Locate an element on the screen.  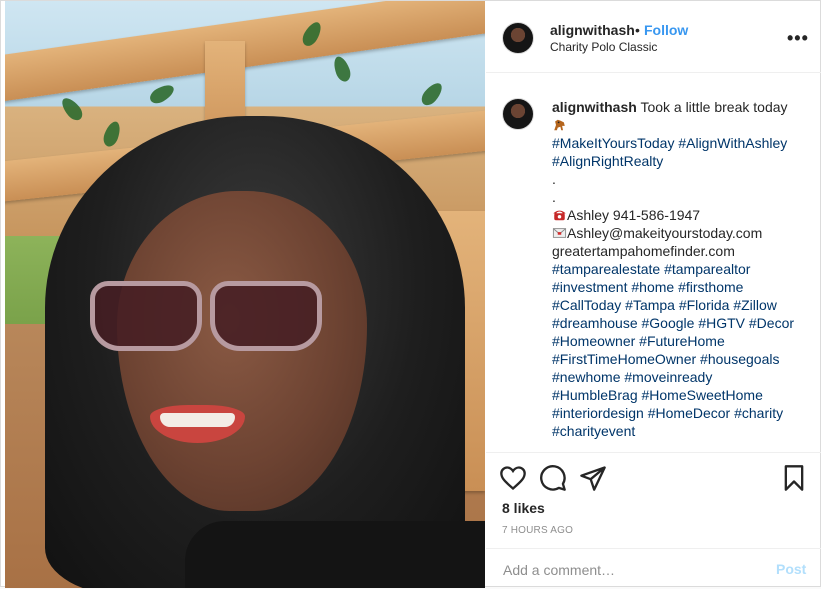
hashtag-line: #MakeItYoursToday #AlignWithAshley is located at coordinates (677, 143).